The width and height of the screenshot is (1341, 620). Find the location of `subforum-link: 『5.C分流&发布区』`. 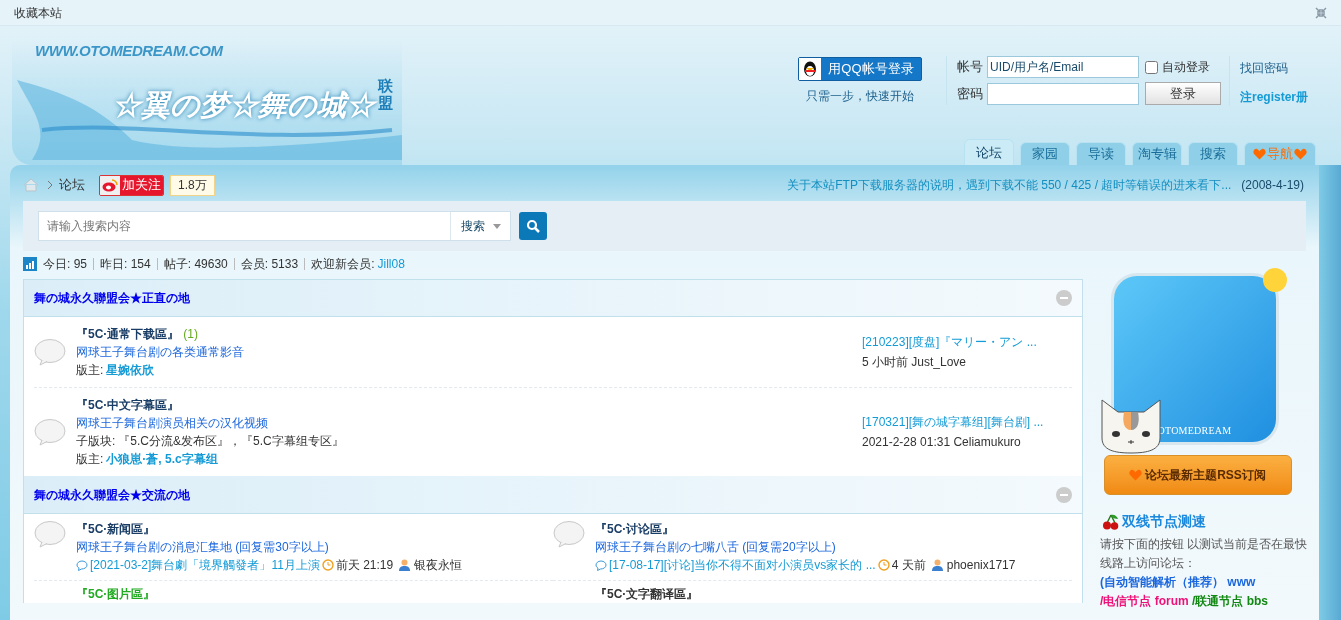

subforum-link: 『5.C分流&发布区』 is located at coordinates (174, 441).